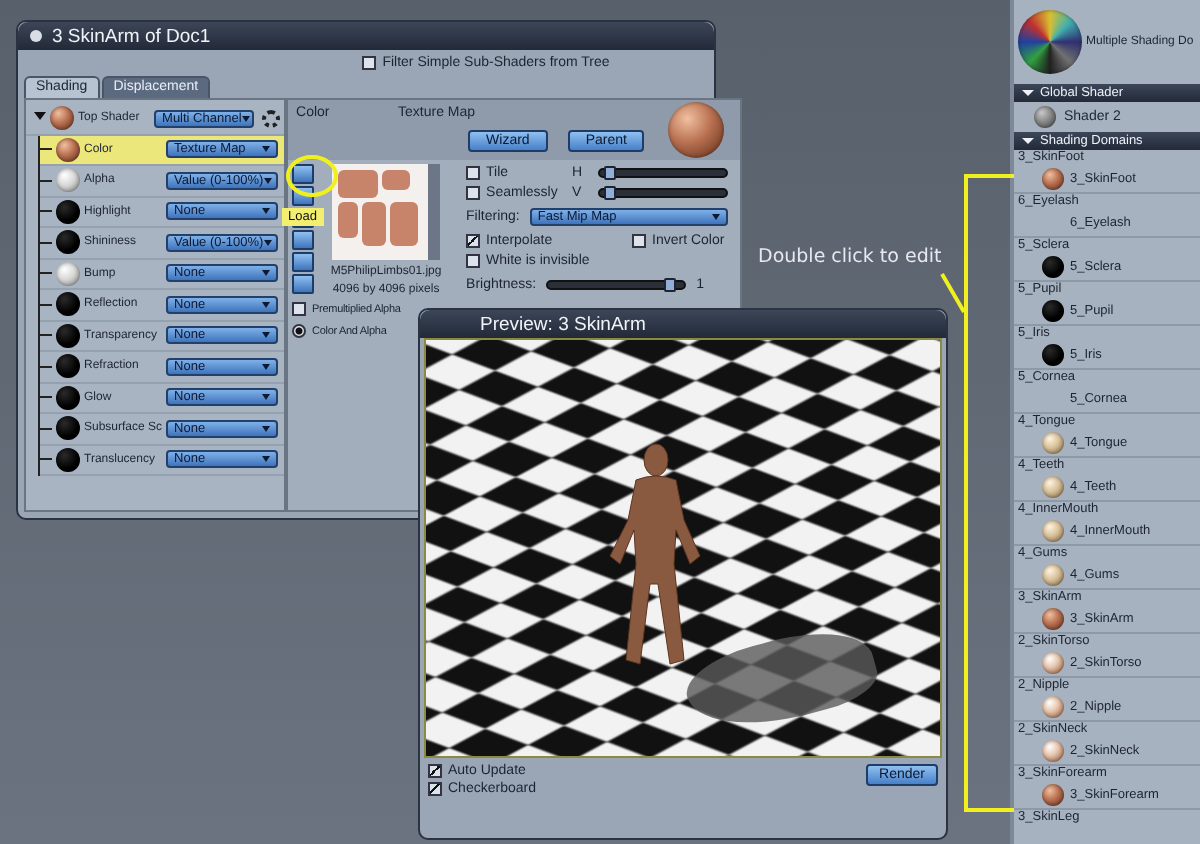 Image resolution: width=1200 pixels, height=844 pixels. I want to click on window-dot-icon, so click(36, 36).